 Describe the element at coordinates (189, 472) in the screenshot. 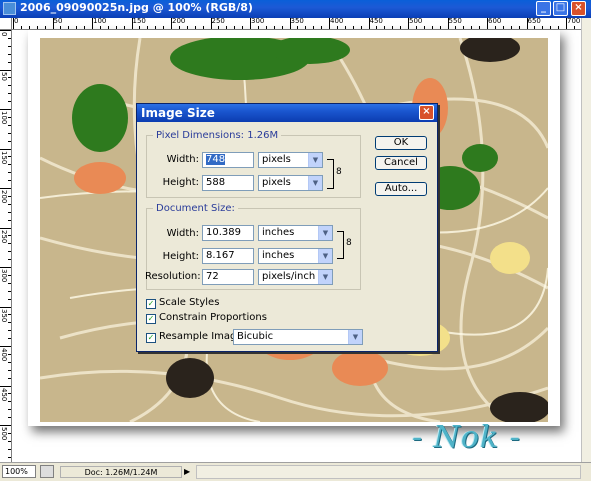

I see `status-menu-arrow-icon: ▶` at that location.